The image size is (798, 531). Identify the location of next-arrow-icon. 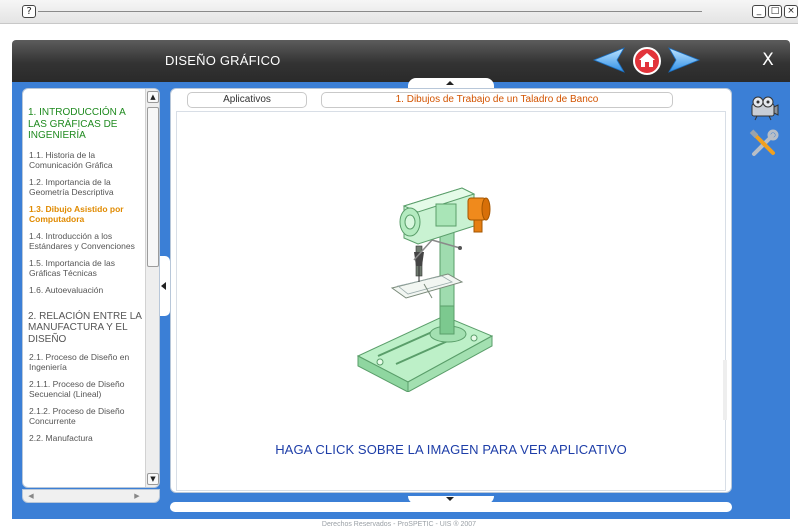
(684, 60).